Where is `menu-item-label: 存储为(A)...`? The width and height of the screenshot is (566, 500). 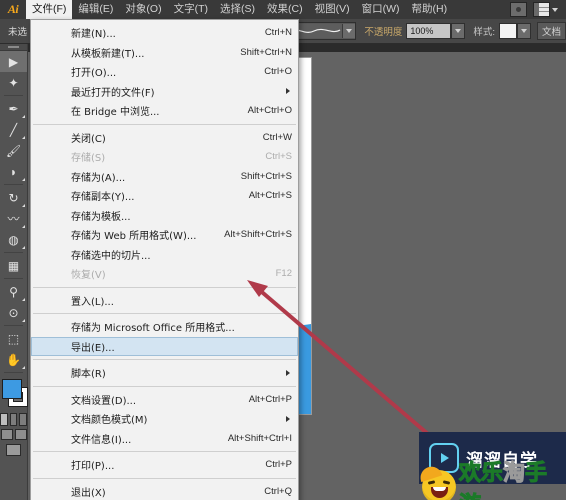
menu-item-label: 存储为(A)... is located at coordinates (98, 178).